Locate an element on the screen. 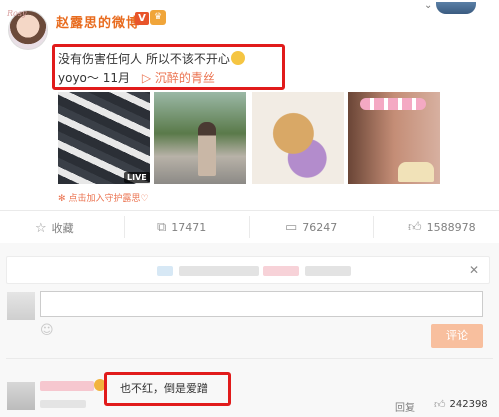 This screenshot has width=499, height=417. comment-icon: ▭ is located at coordinates (291, 227).